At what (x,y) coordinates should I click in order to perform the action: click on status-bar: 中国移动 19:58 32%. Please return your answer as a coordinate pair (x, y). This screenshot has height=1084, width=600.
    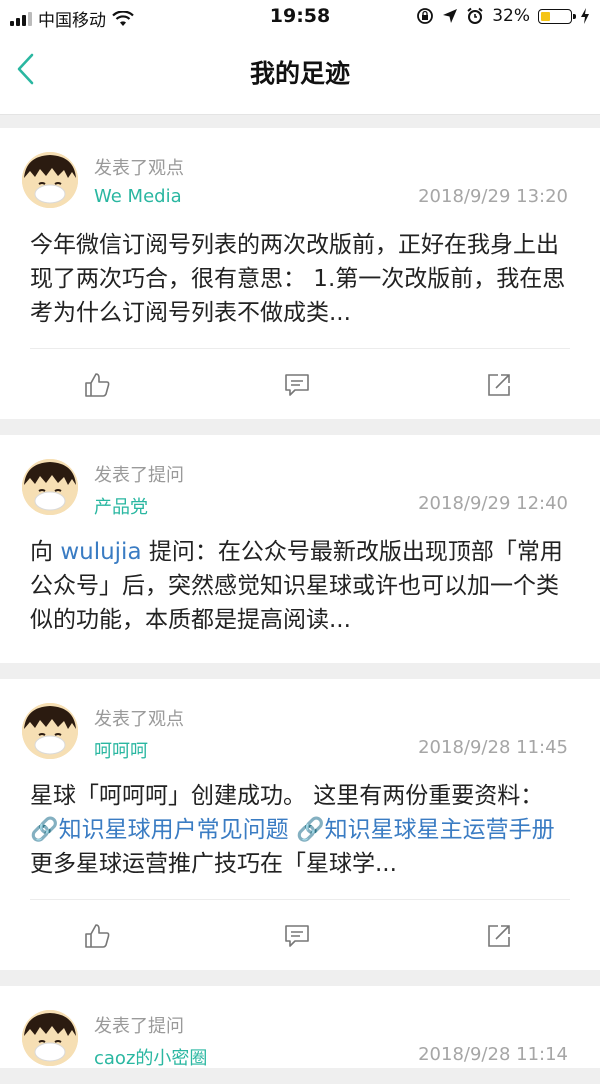
    Looking at the image, I should click on (300, 17).